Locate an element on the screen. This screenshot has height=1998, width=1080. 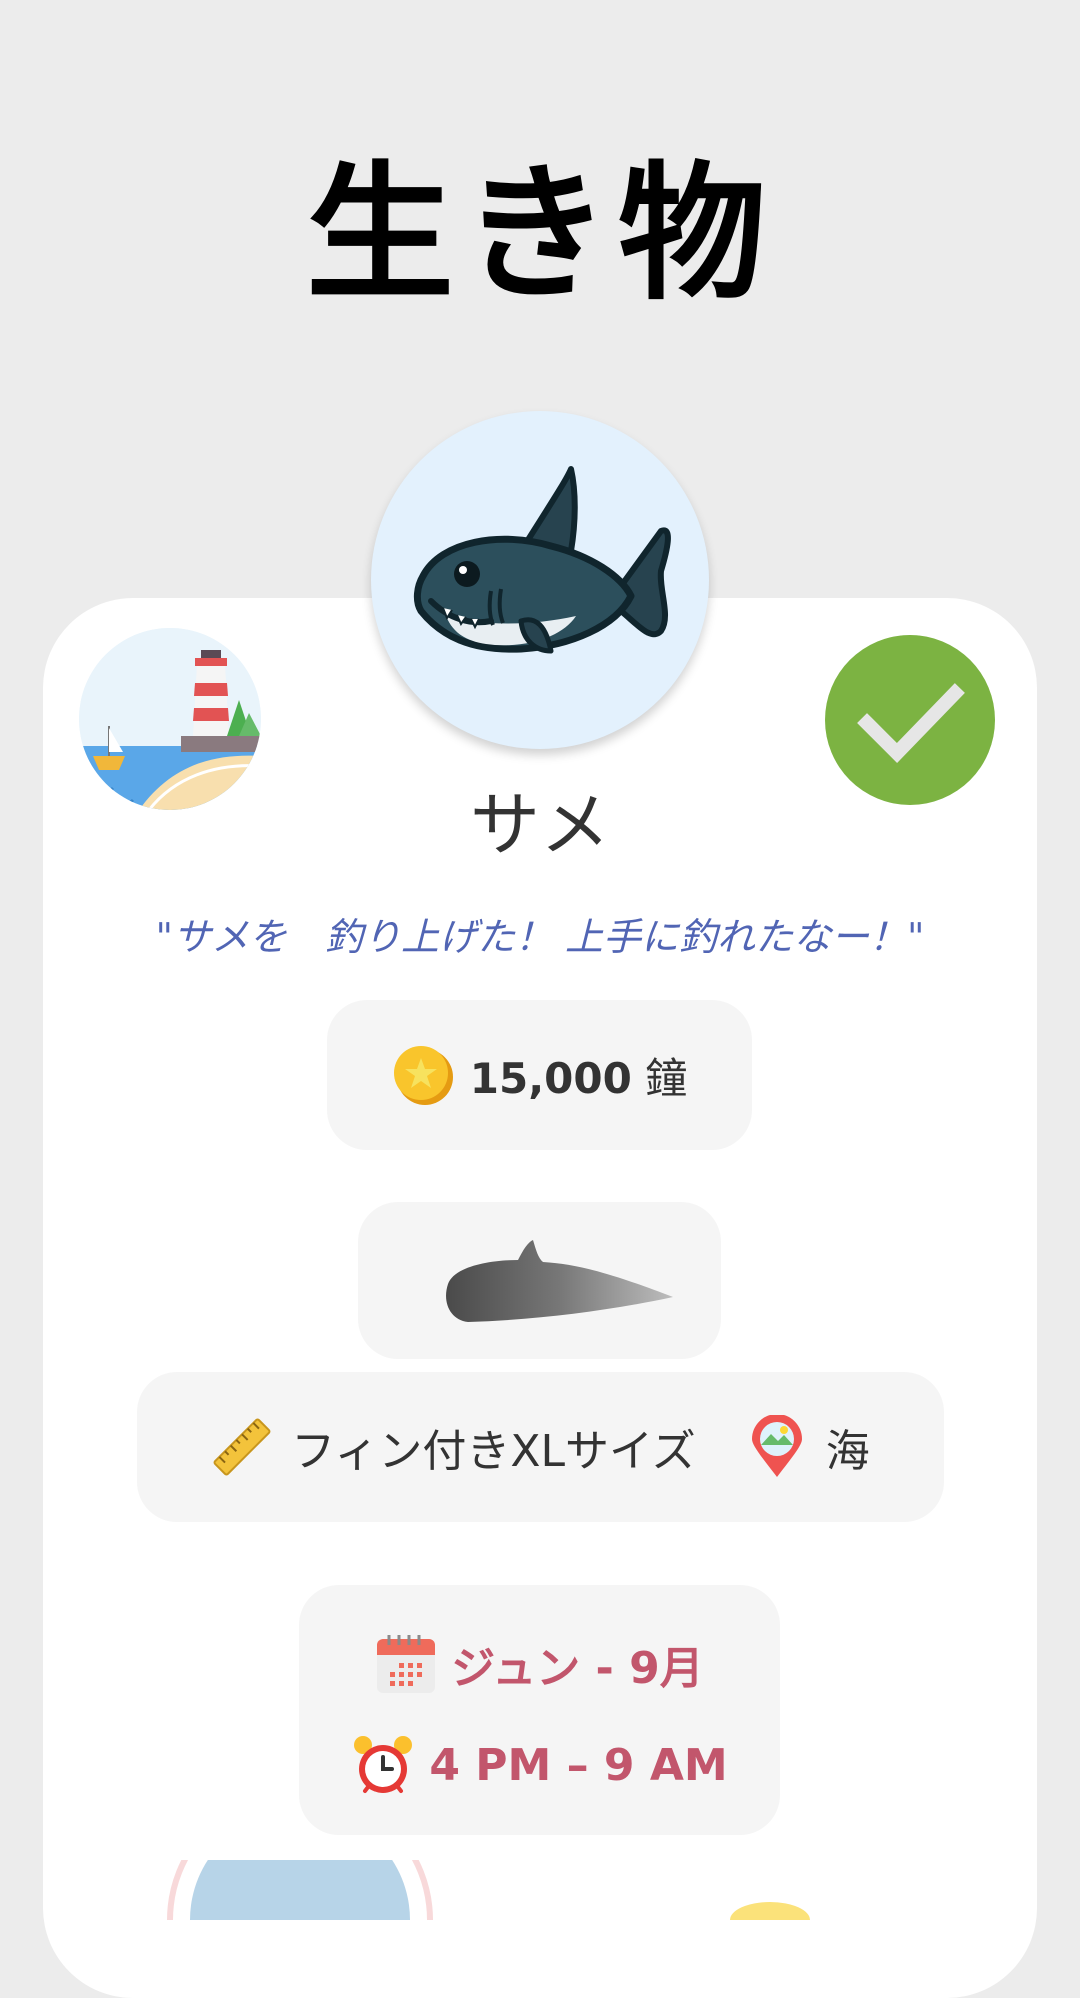
lighthouse-beach-icon is located at coordinates (170, 719).